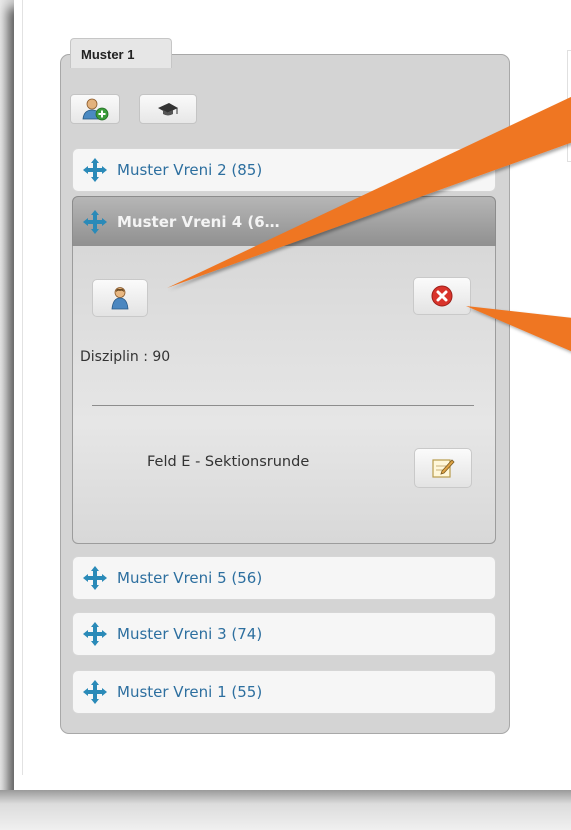 The height and width of the screenshot is (830, 571). Describe the element at coordinates (284, 634) in the screenshot. I see `list-item-muster-vreni-3: Muster Vreni 3 (74)` at that location.